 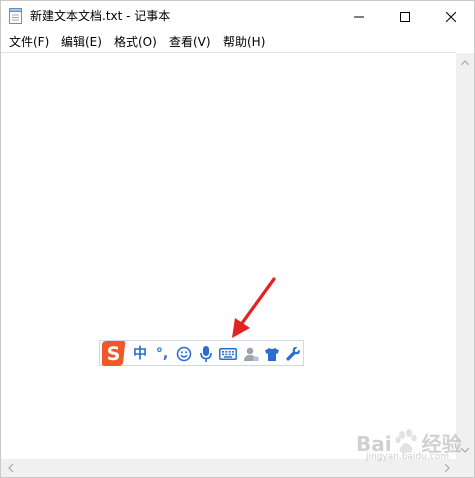 What do you see at coordinates (190, 42) in the screenshot?
I see `menu-view: 查看(V)` at bounding box center [190, 42].